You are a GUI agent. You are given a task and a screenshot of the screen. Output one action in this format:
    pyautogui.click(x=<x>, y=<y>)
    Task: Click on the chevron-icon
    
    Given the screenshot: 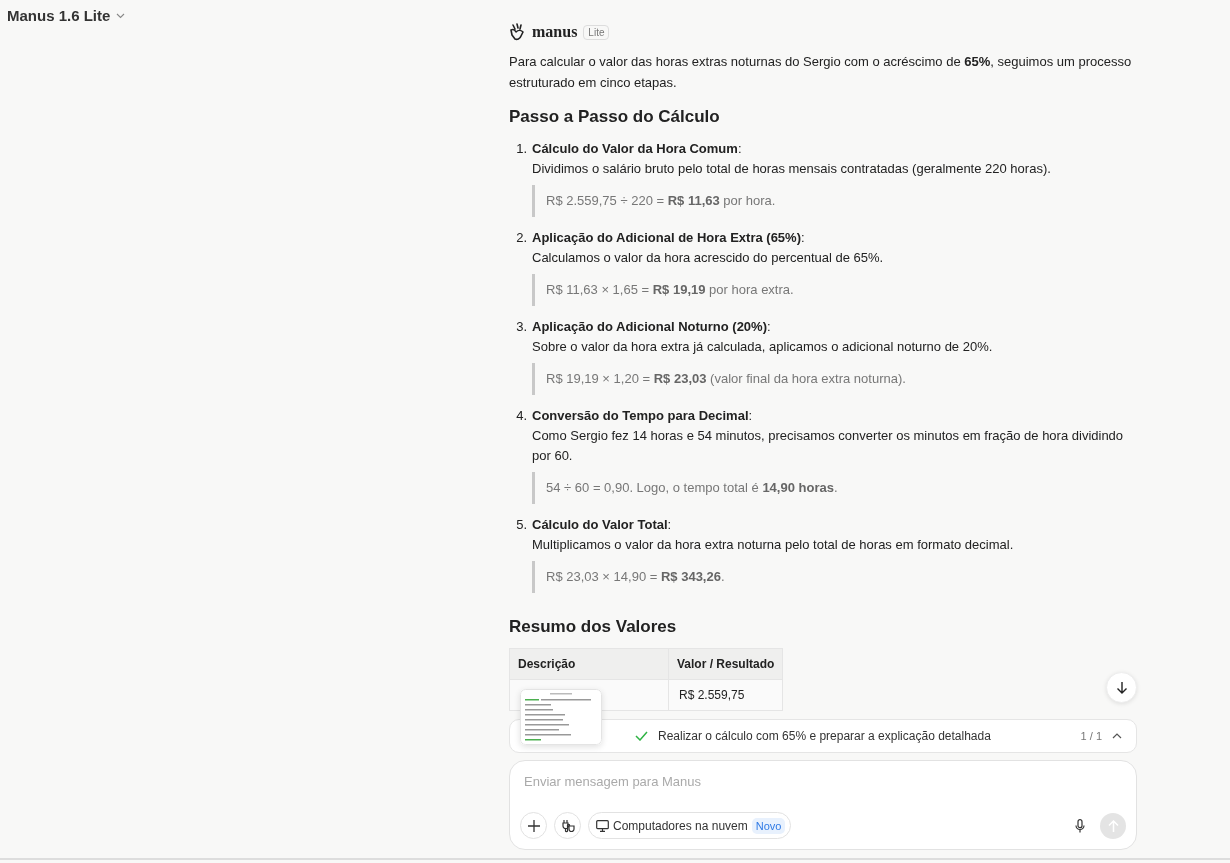 What is the action you would take?
    pyautogui.click(x=121, y=15)
    